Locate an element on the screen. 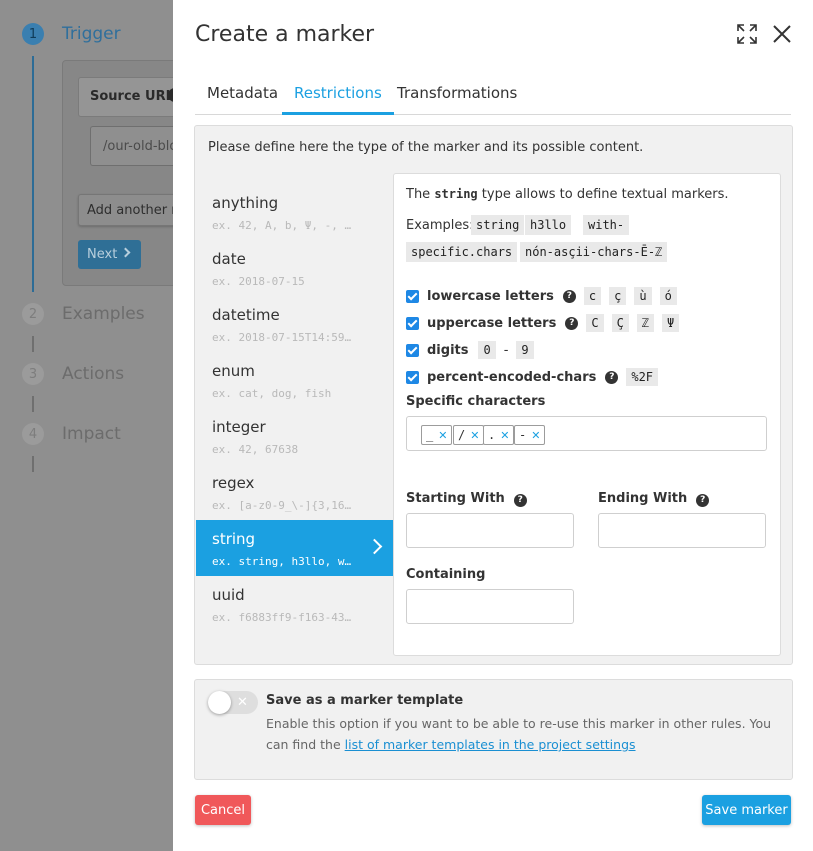 Image resolution: width=813 pixels, height=851 pixels. starting-with-input is located at coordinates (490, 530).